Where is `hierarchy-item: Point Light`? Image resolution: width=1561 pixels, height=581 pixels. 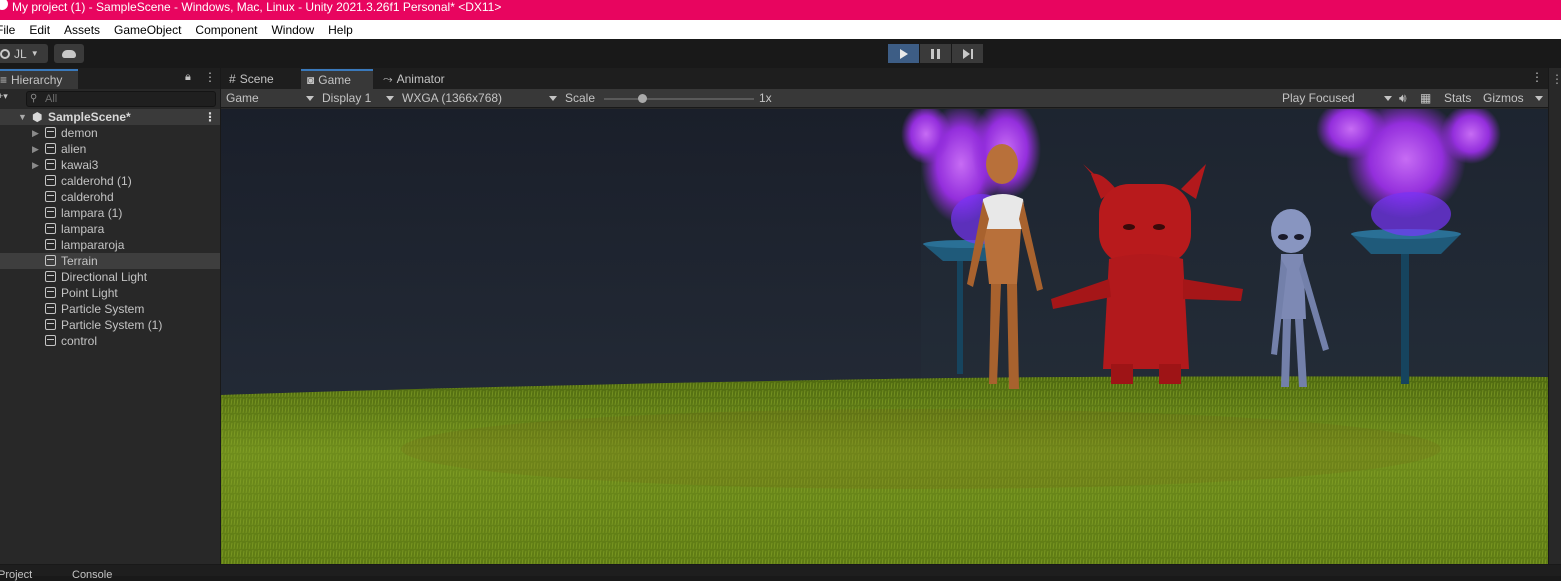
hierarchy-item: Point Light is located at coordinates (110, 293).